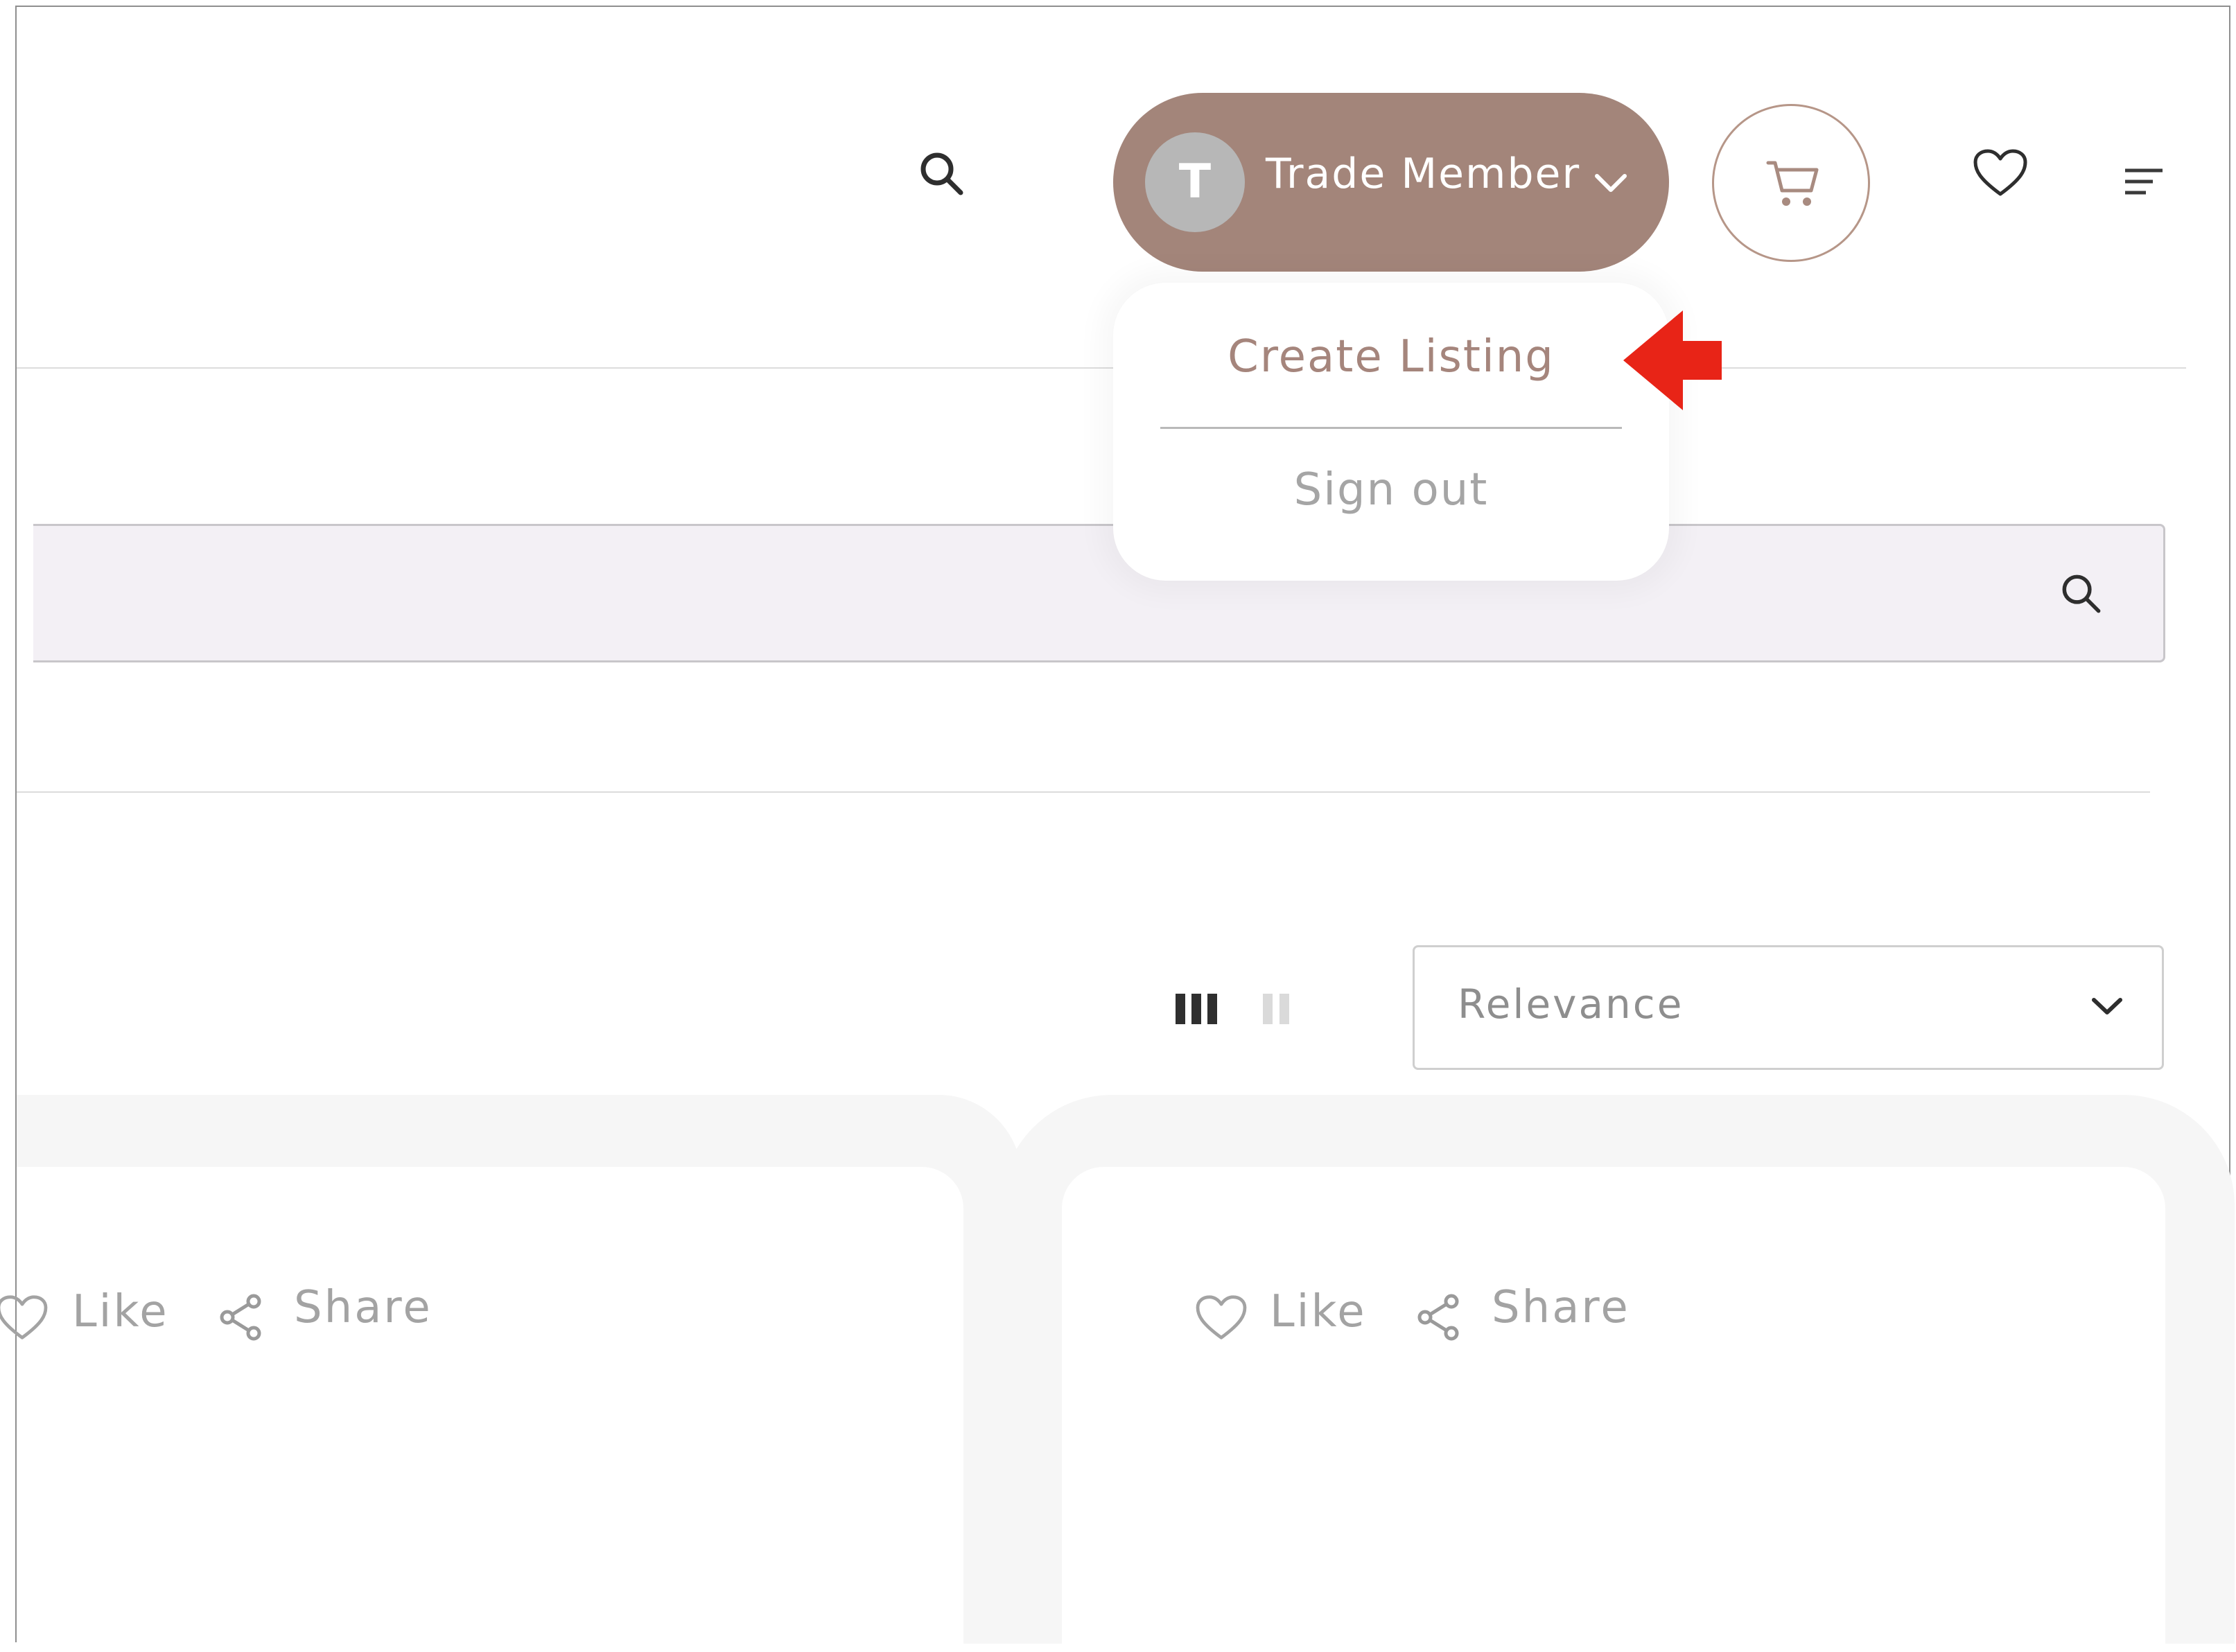 This screenshot has height=1652, width=2236. What do you see at coordinates (1083, 792) in the screenshot?
I see `section-divider` at bounding box center [1083, 792].